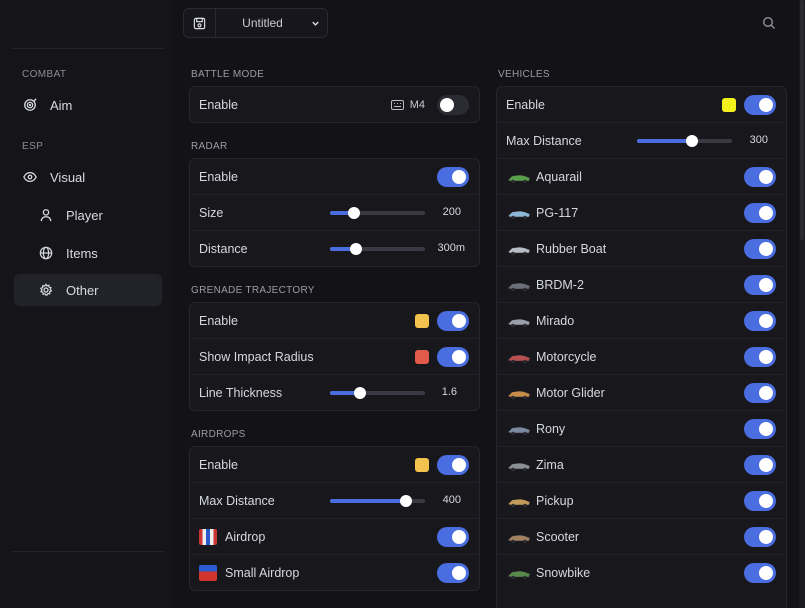  What do you see at coordinates (519, 502) in the screenshot?
I see `pickup-icon` at bounding box center [519, 502].